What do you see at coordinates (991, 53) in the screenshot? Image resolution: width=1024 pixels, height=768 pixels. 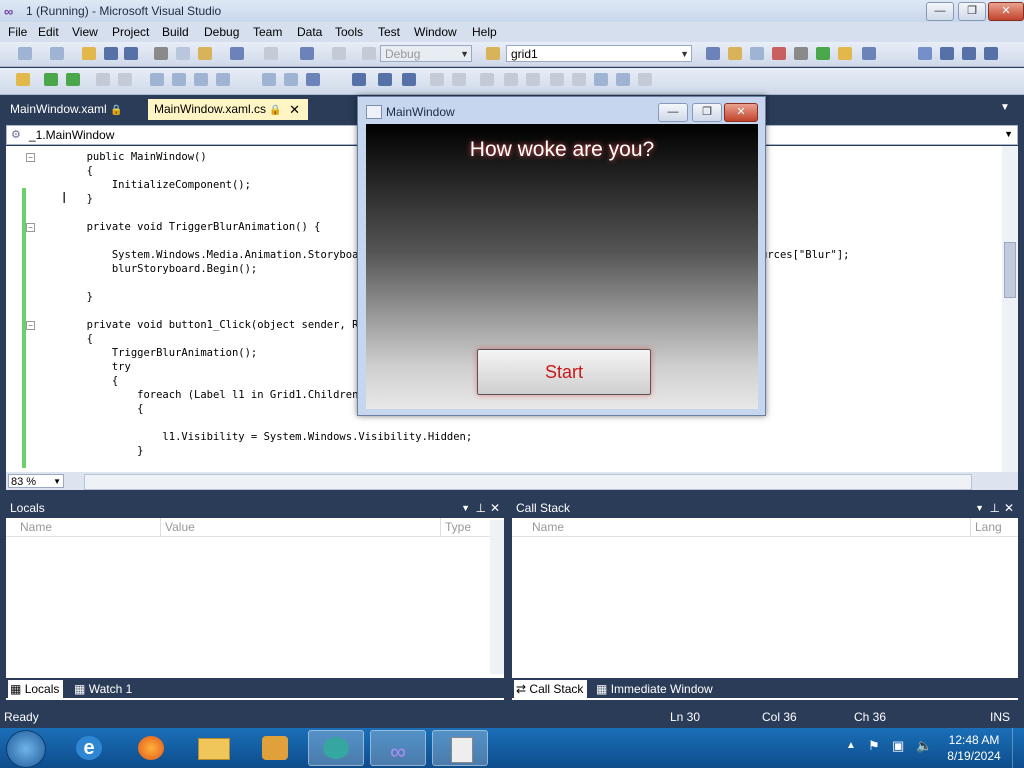 I see `restart-icon` at bounding box center [991, 53].